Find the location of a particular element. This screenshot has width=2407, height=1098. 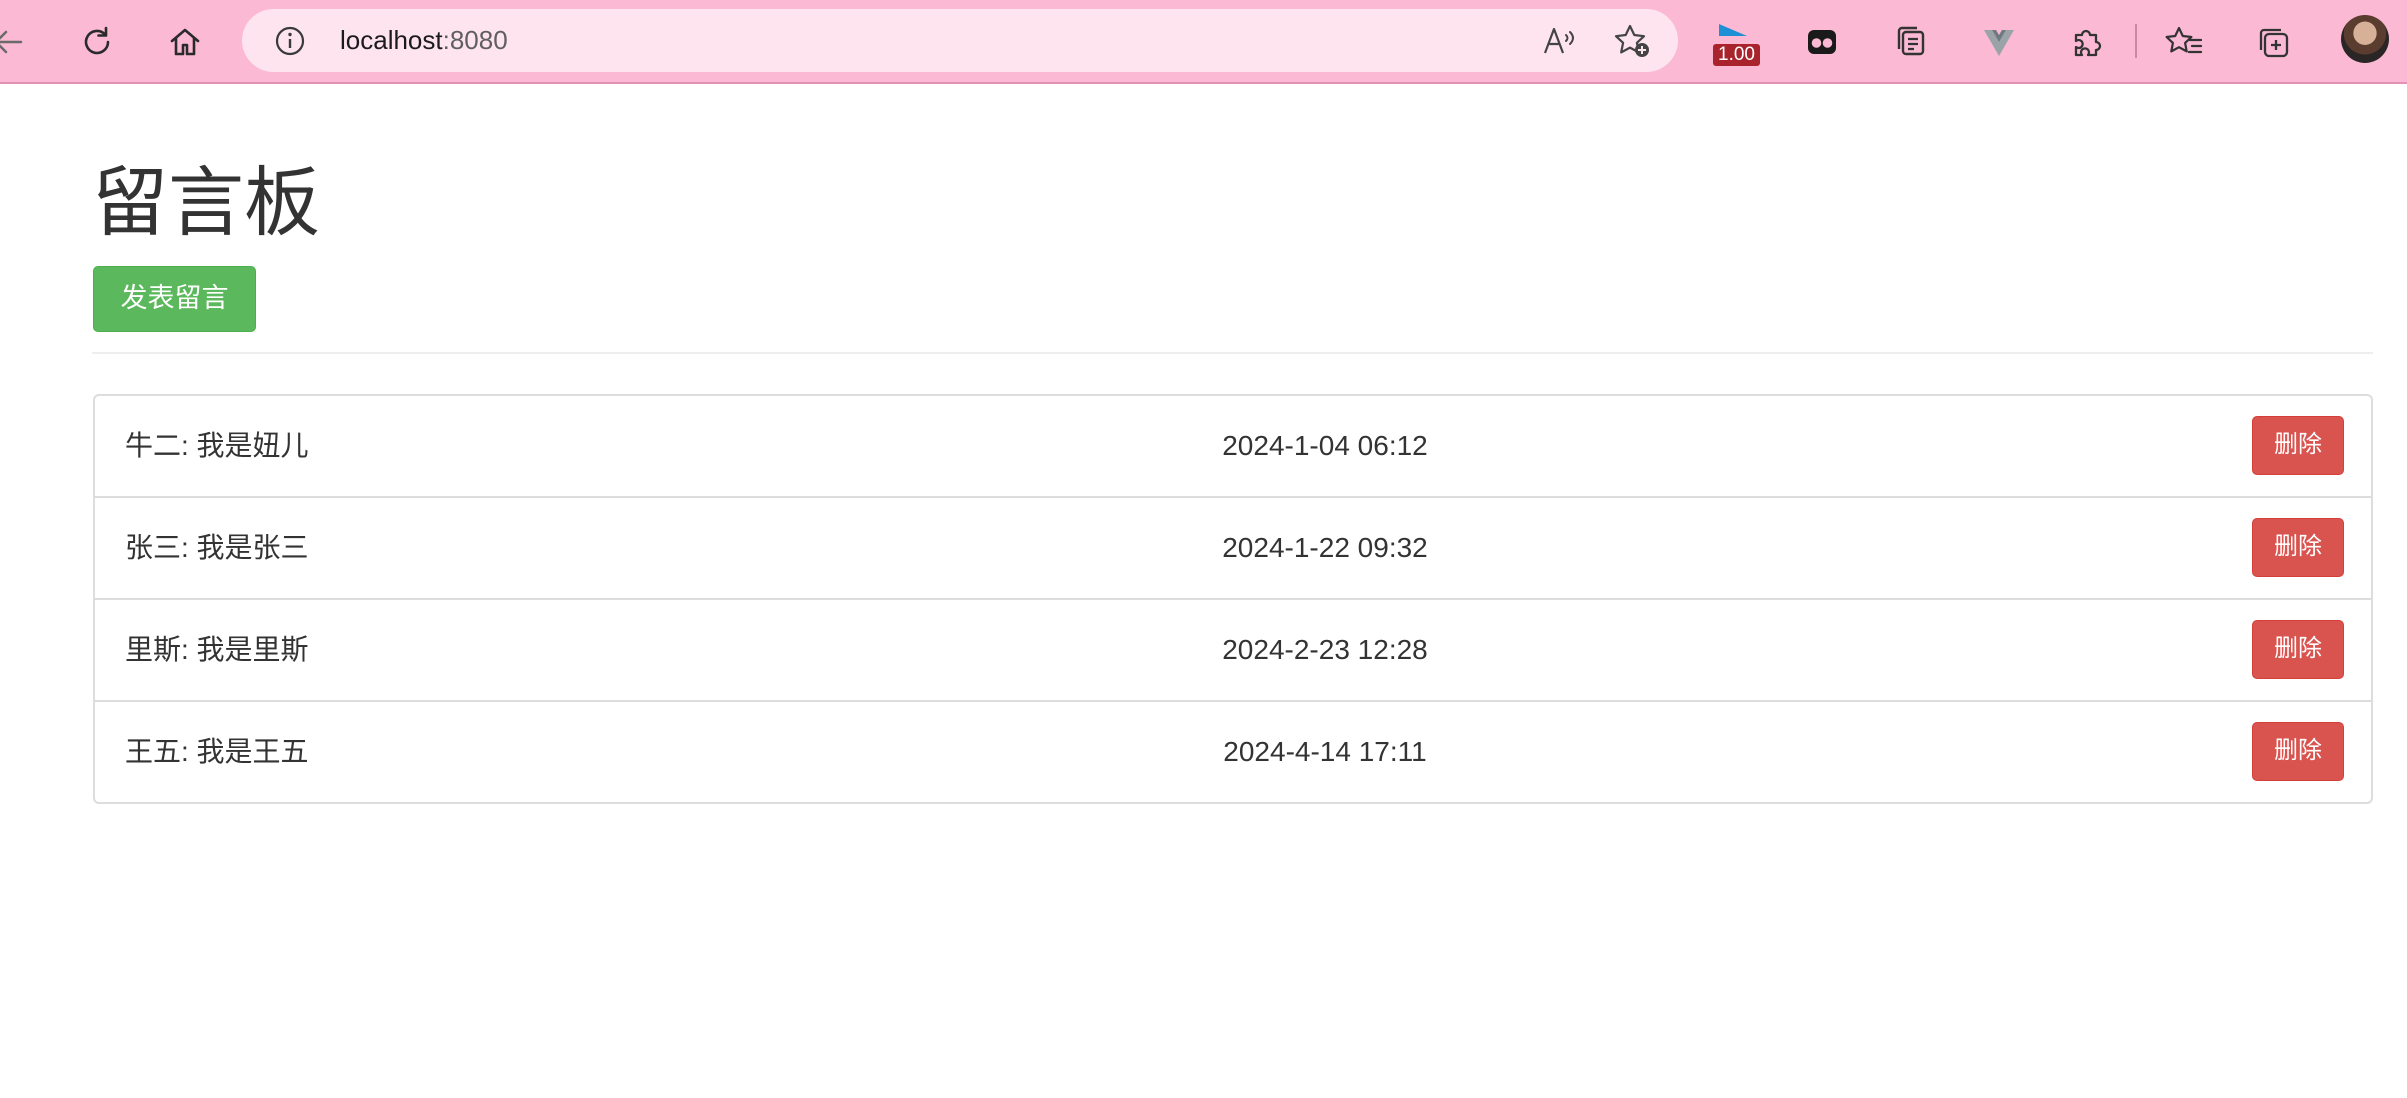

read-aloud-icon is located at coordinates (1560, 41).